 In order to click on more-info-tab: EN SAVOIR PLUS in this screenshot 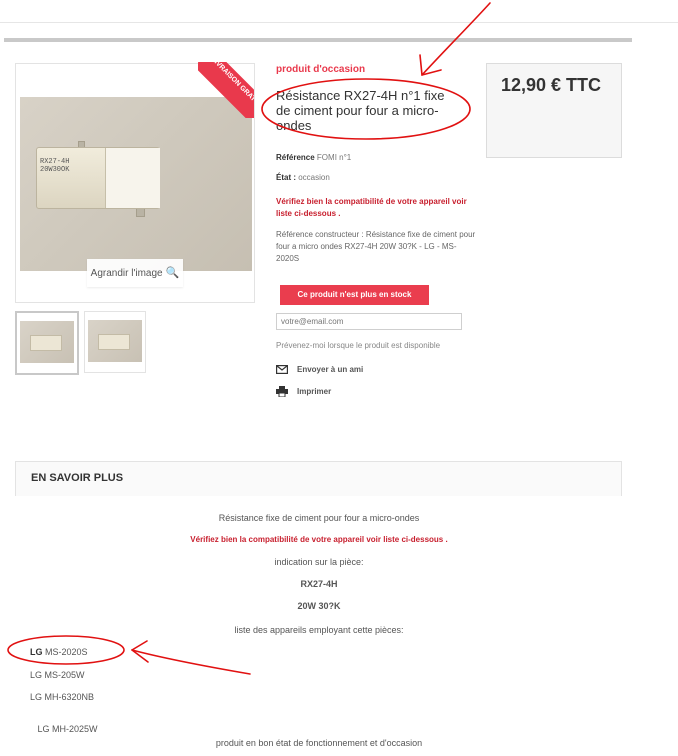, I will do `click(318, 478)`.